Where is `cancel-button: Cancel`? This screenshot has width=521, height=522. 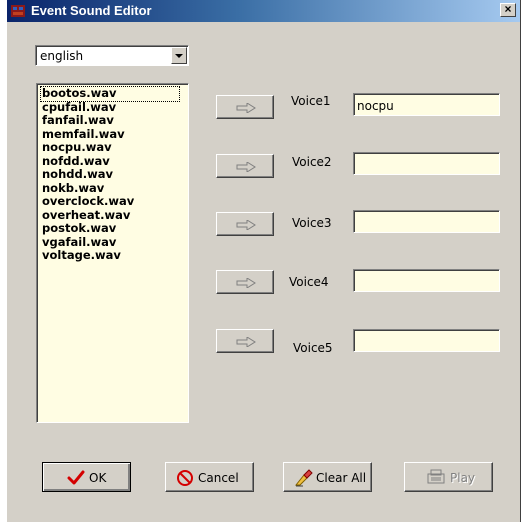
cancel-button: Cancel is located at coordinates (209, 477).